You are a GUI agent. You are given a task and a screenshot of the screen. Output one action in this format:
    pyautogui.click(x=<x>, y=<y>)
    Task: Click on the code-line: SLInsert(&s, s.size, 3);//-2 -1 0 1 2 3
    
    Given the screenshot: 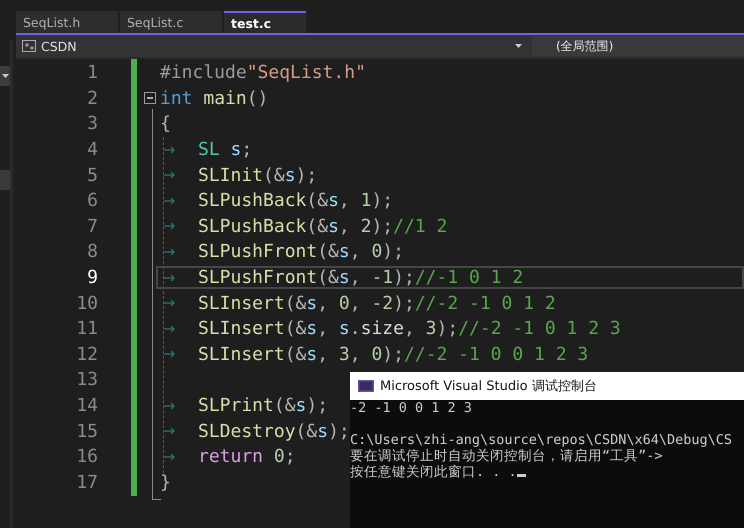 What is the action you would take?
    pyautogui.click(x=409, y=329)
    